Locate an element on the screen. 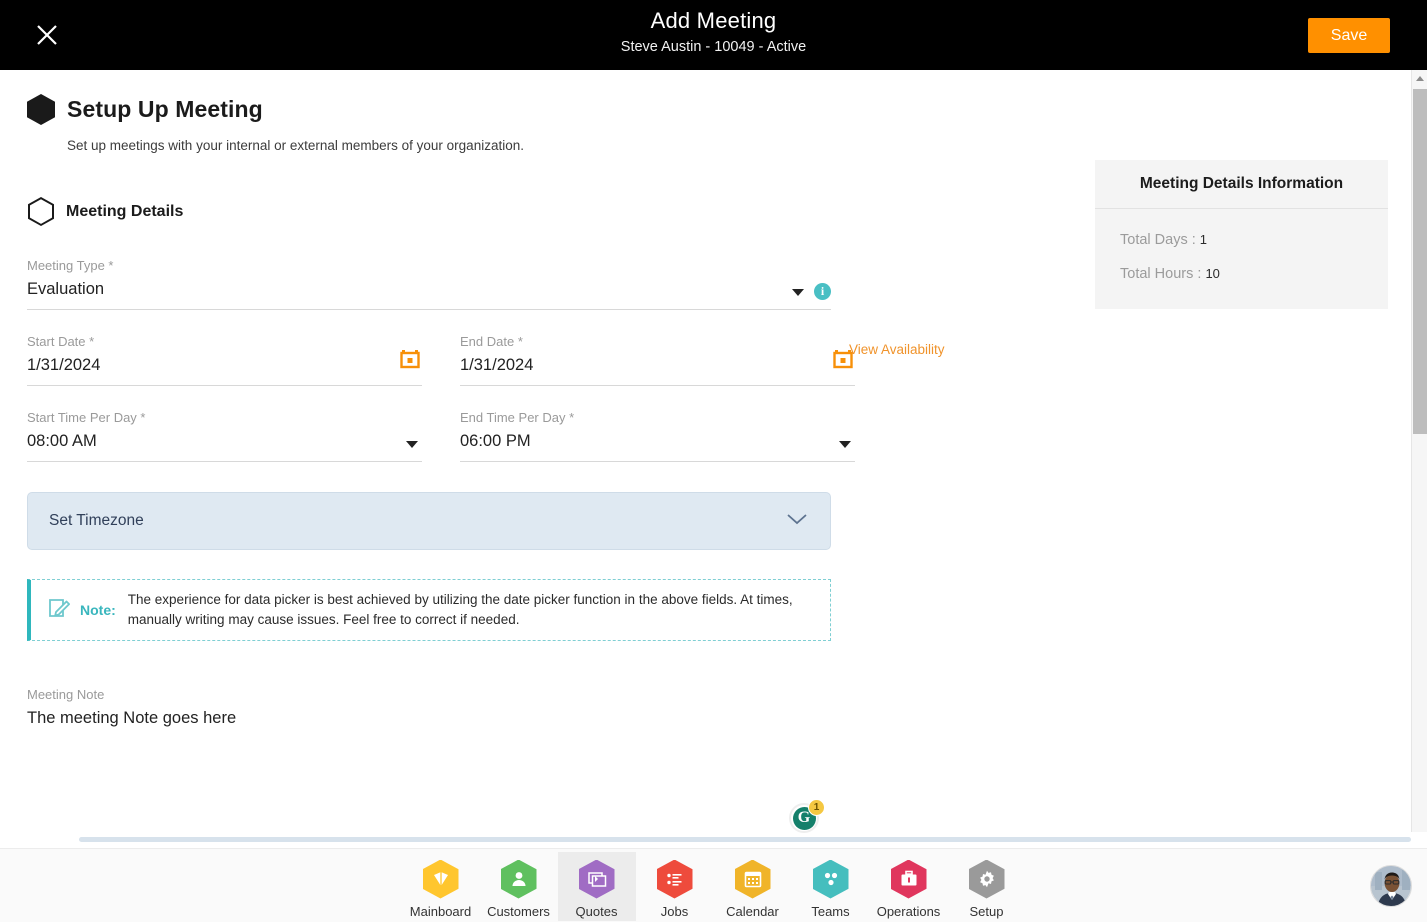 The image size is (1427, 923). end-date-value: 1/31/2024 is located at coordinates (657, 365).